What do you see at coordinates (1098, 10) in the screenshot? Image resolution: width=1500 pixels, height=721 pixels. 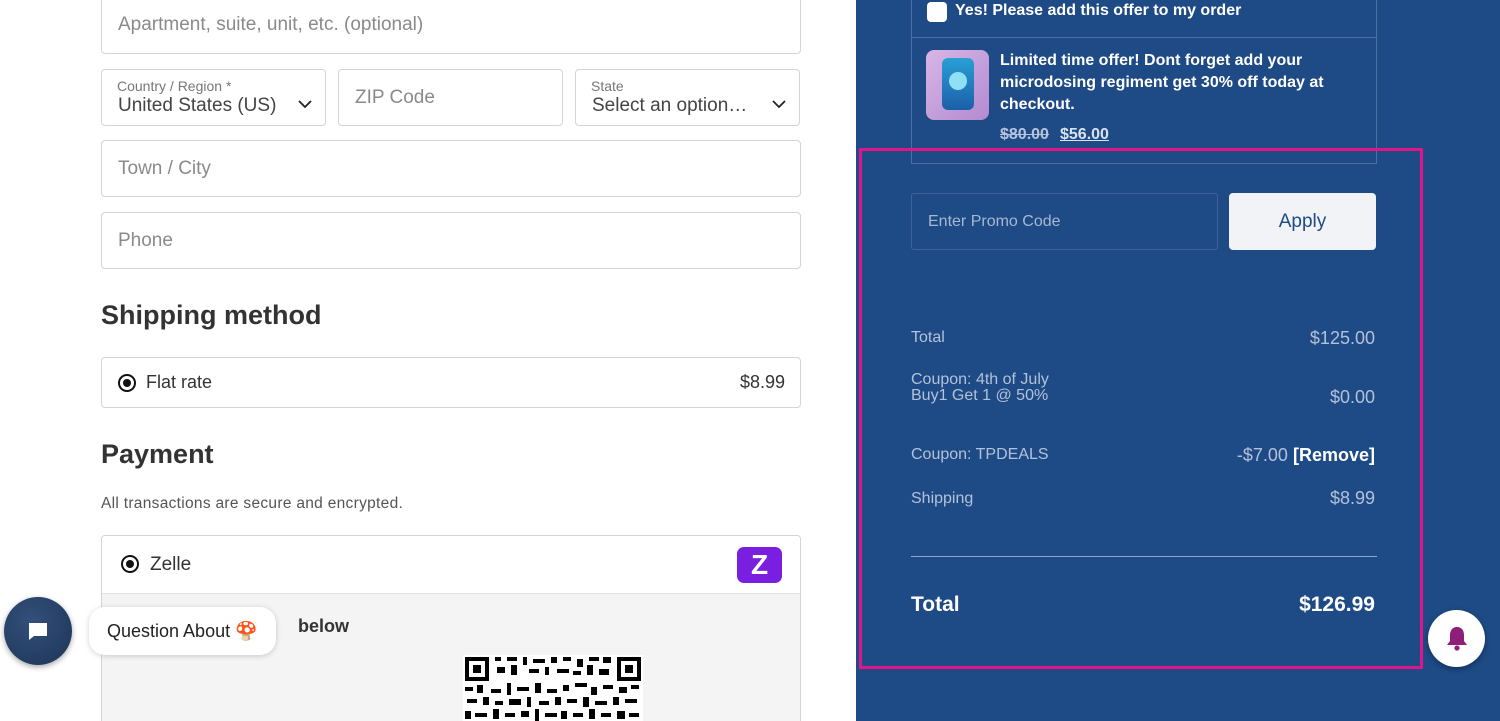 I see `offer-checkbox-label: Yes! Please add this offer to my order` at bounding box center [1098, 10].